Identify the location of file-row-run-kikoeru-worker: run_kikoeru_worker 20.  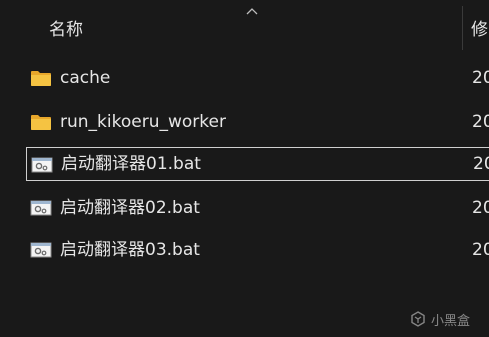
(257, 122).